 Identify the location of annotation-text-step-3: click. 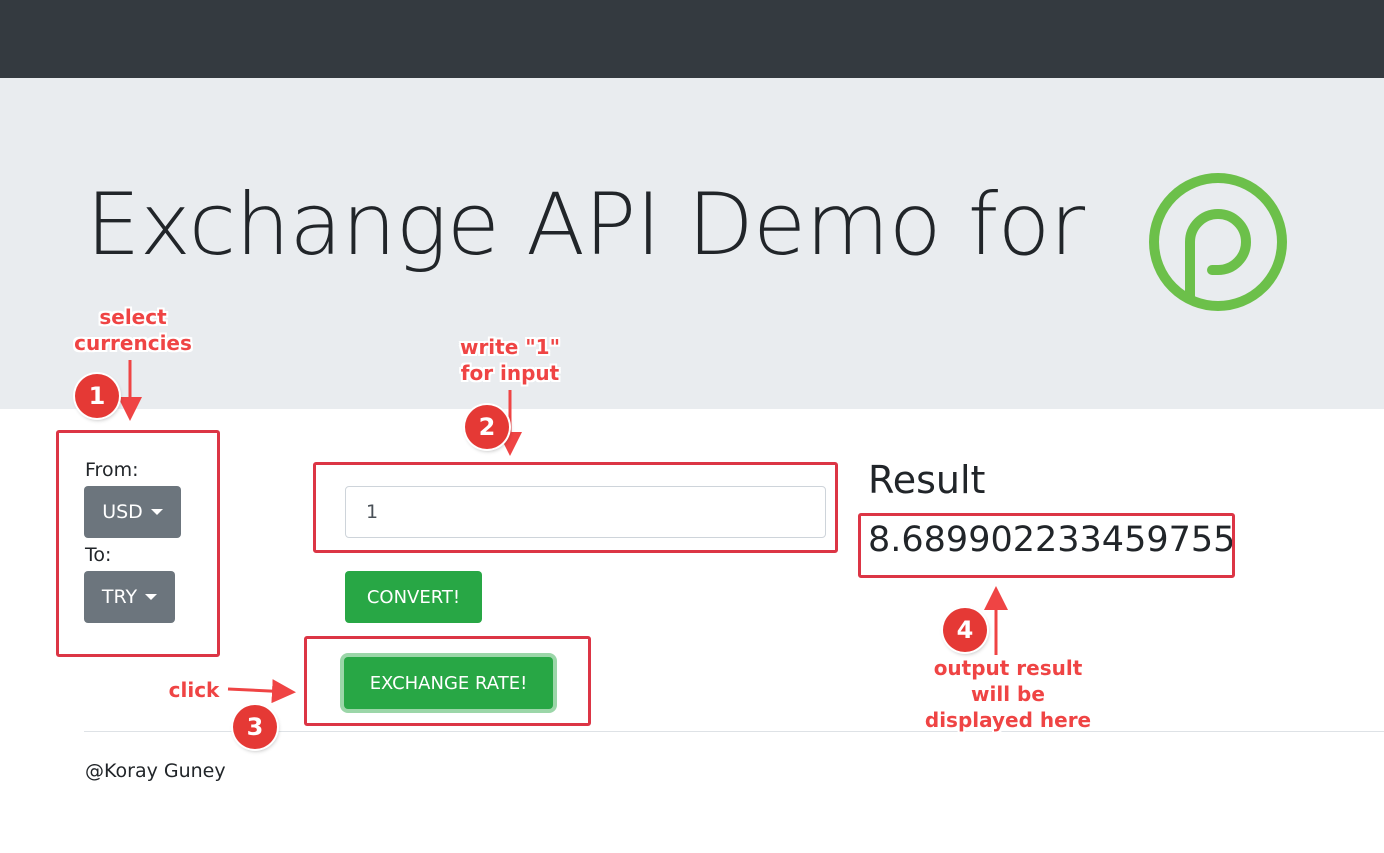
(194, 690).